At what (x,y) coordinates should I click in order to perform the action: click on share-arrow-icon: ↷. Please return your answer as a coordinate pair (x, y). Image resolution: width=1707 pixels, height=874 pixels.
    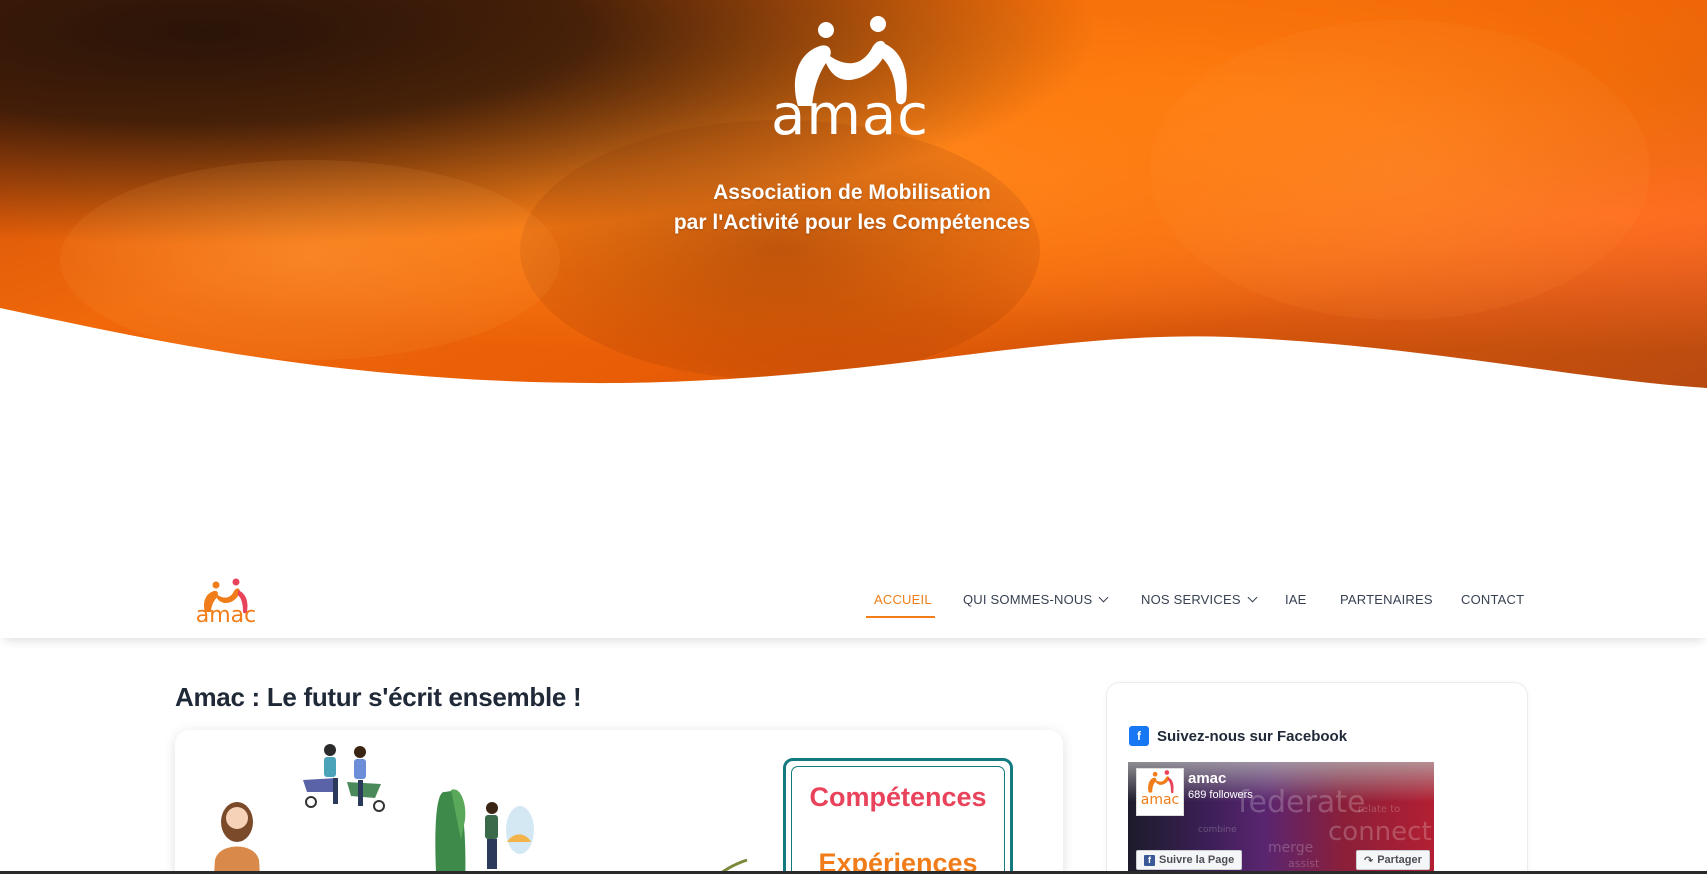
    Looking at the image, I should click on (1369, 860).